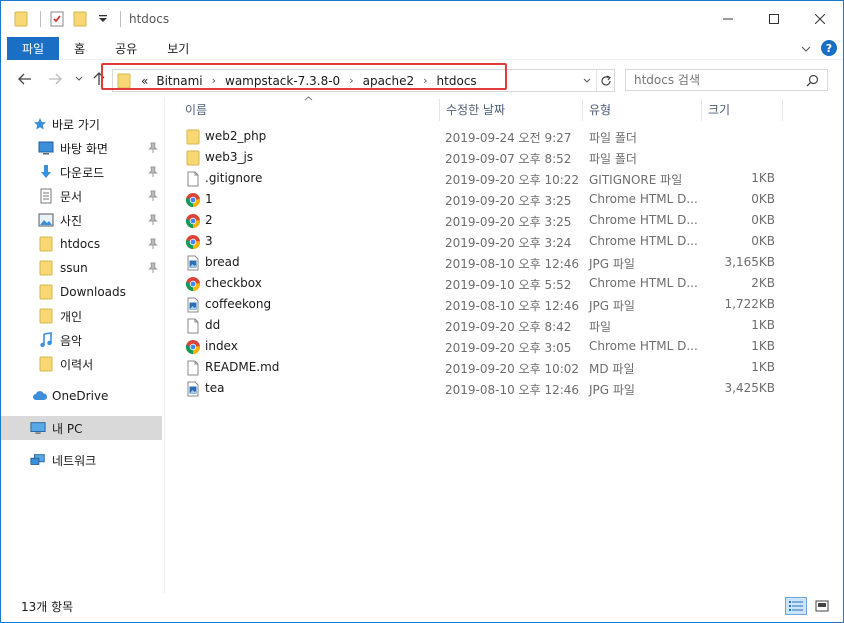 The width and height of the screenshot is (844, 623). Describe the element at coordinates (71, 340) in the screenshot. I see `sidebar-item-label: 음악` at that location.